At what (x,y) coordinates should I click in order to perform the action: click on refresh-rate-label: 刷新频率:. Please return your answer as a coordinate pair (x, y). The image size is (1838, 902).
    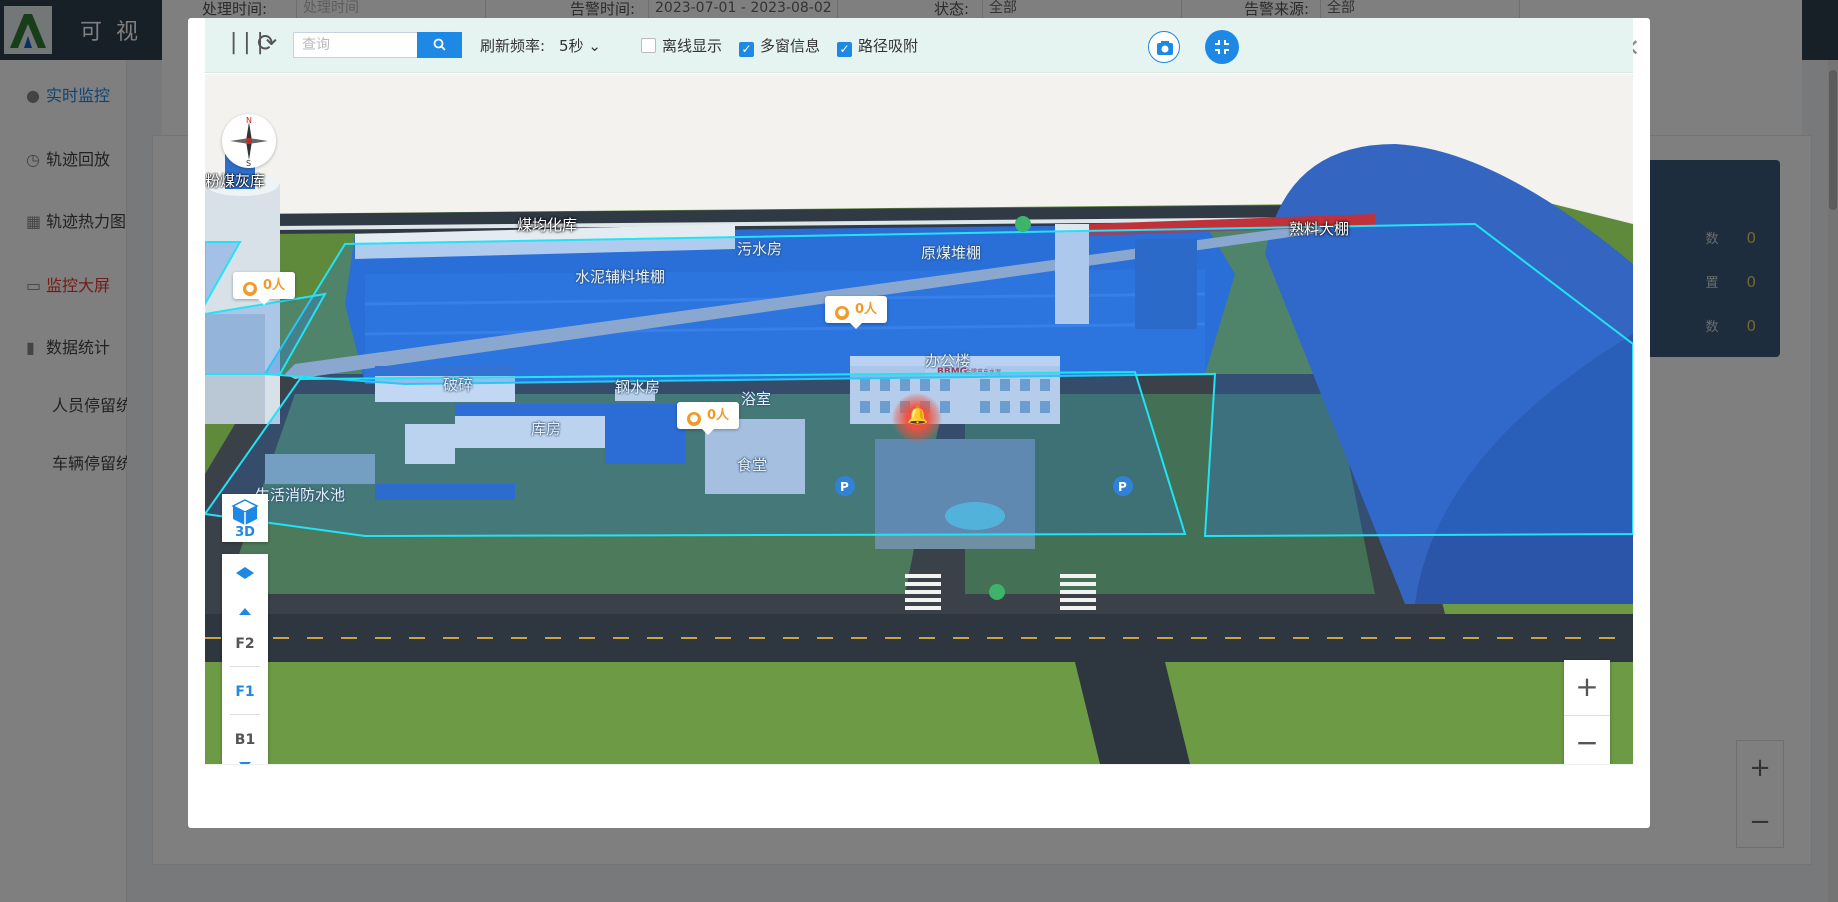
    Looking at the image, I should click on (513, 46).